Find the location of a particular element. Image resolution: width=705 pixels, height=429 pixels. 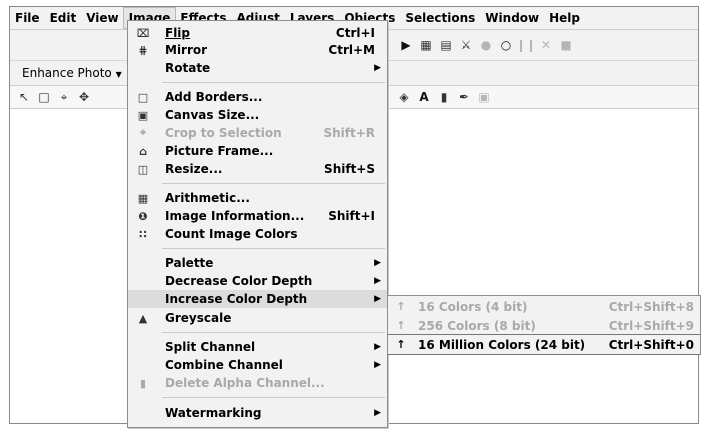

submenu-item-256-colors: ↑ 256 Colors (8 bit) Ctrl+Shift+9 is located at coordinates (544, 325).